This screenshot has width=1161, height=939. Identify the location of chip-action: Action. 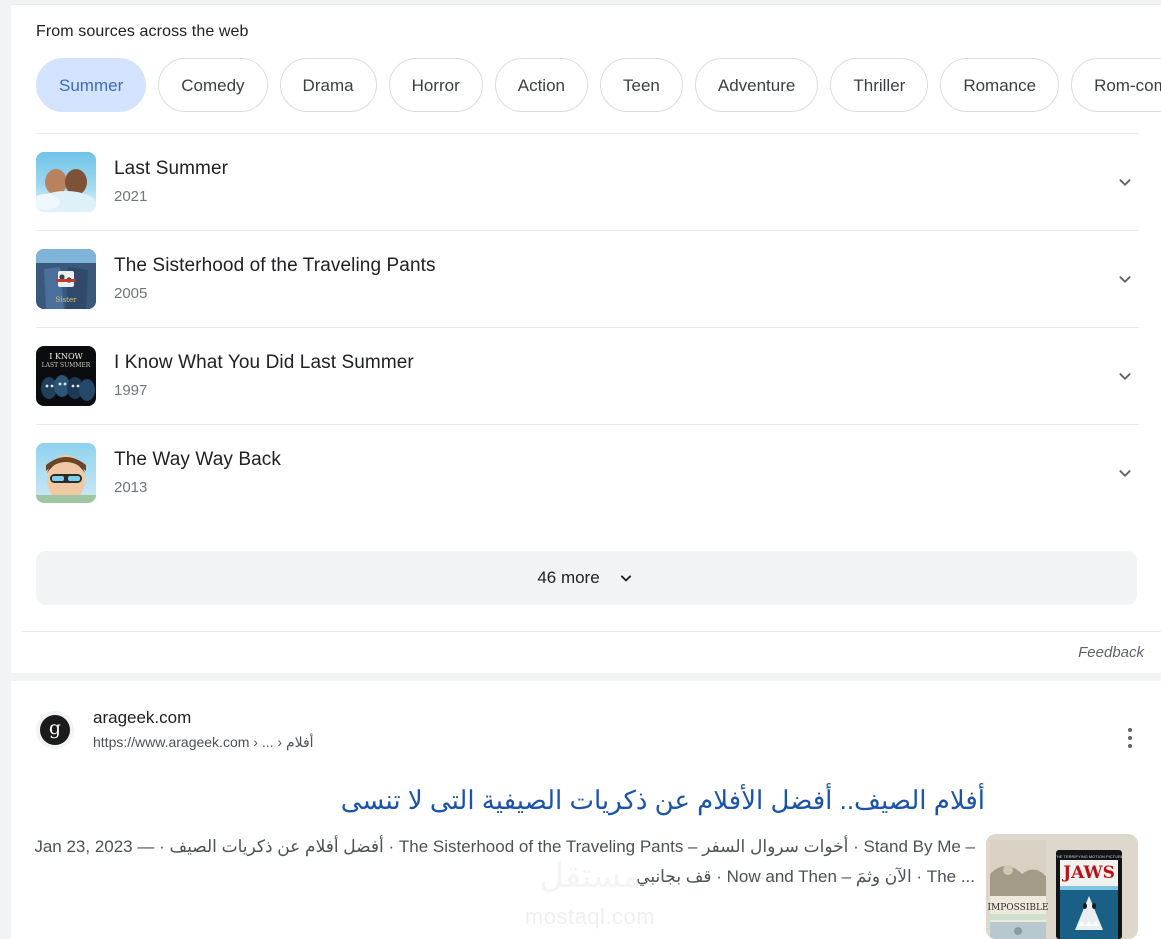
(541, 85).